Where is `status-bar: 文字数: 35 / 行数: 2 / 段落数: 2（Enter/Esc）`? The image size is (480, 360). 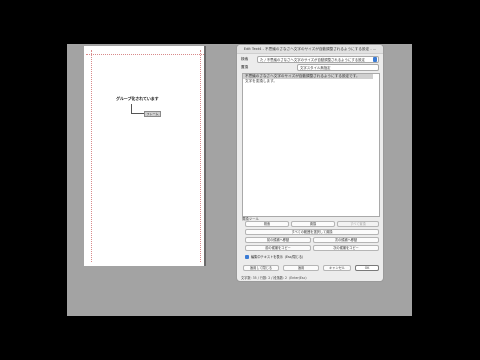
status-bar: 文字数: 35 / 行数: 2 / 段落数: 2（Enter/Esc） is located at coordinates (275, 278).